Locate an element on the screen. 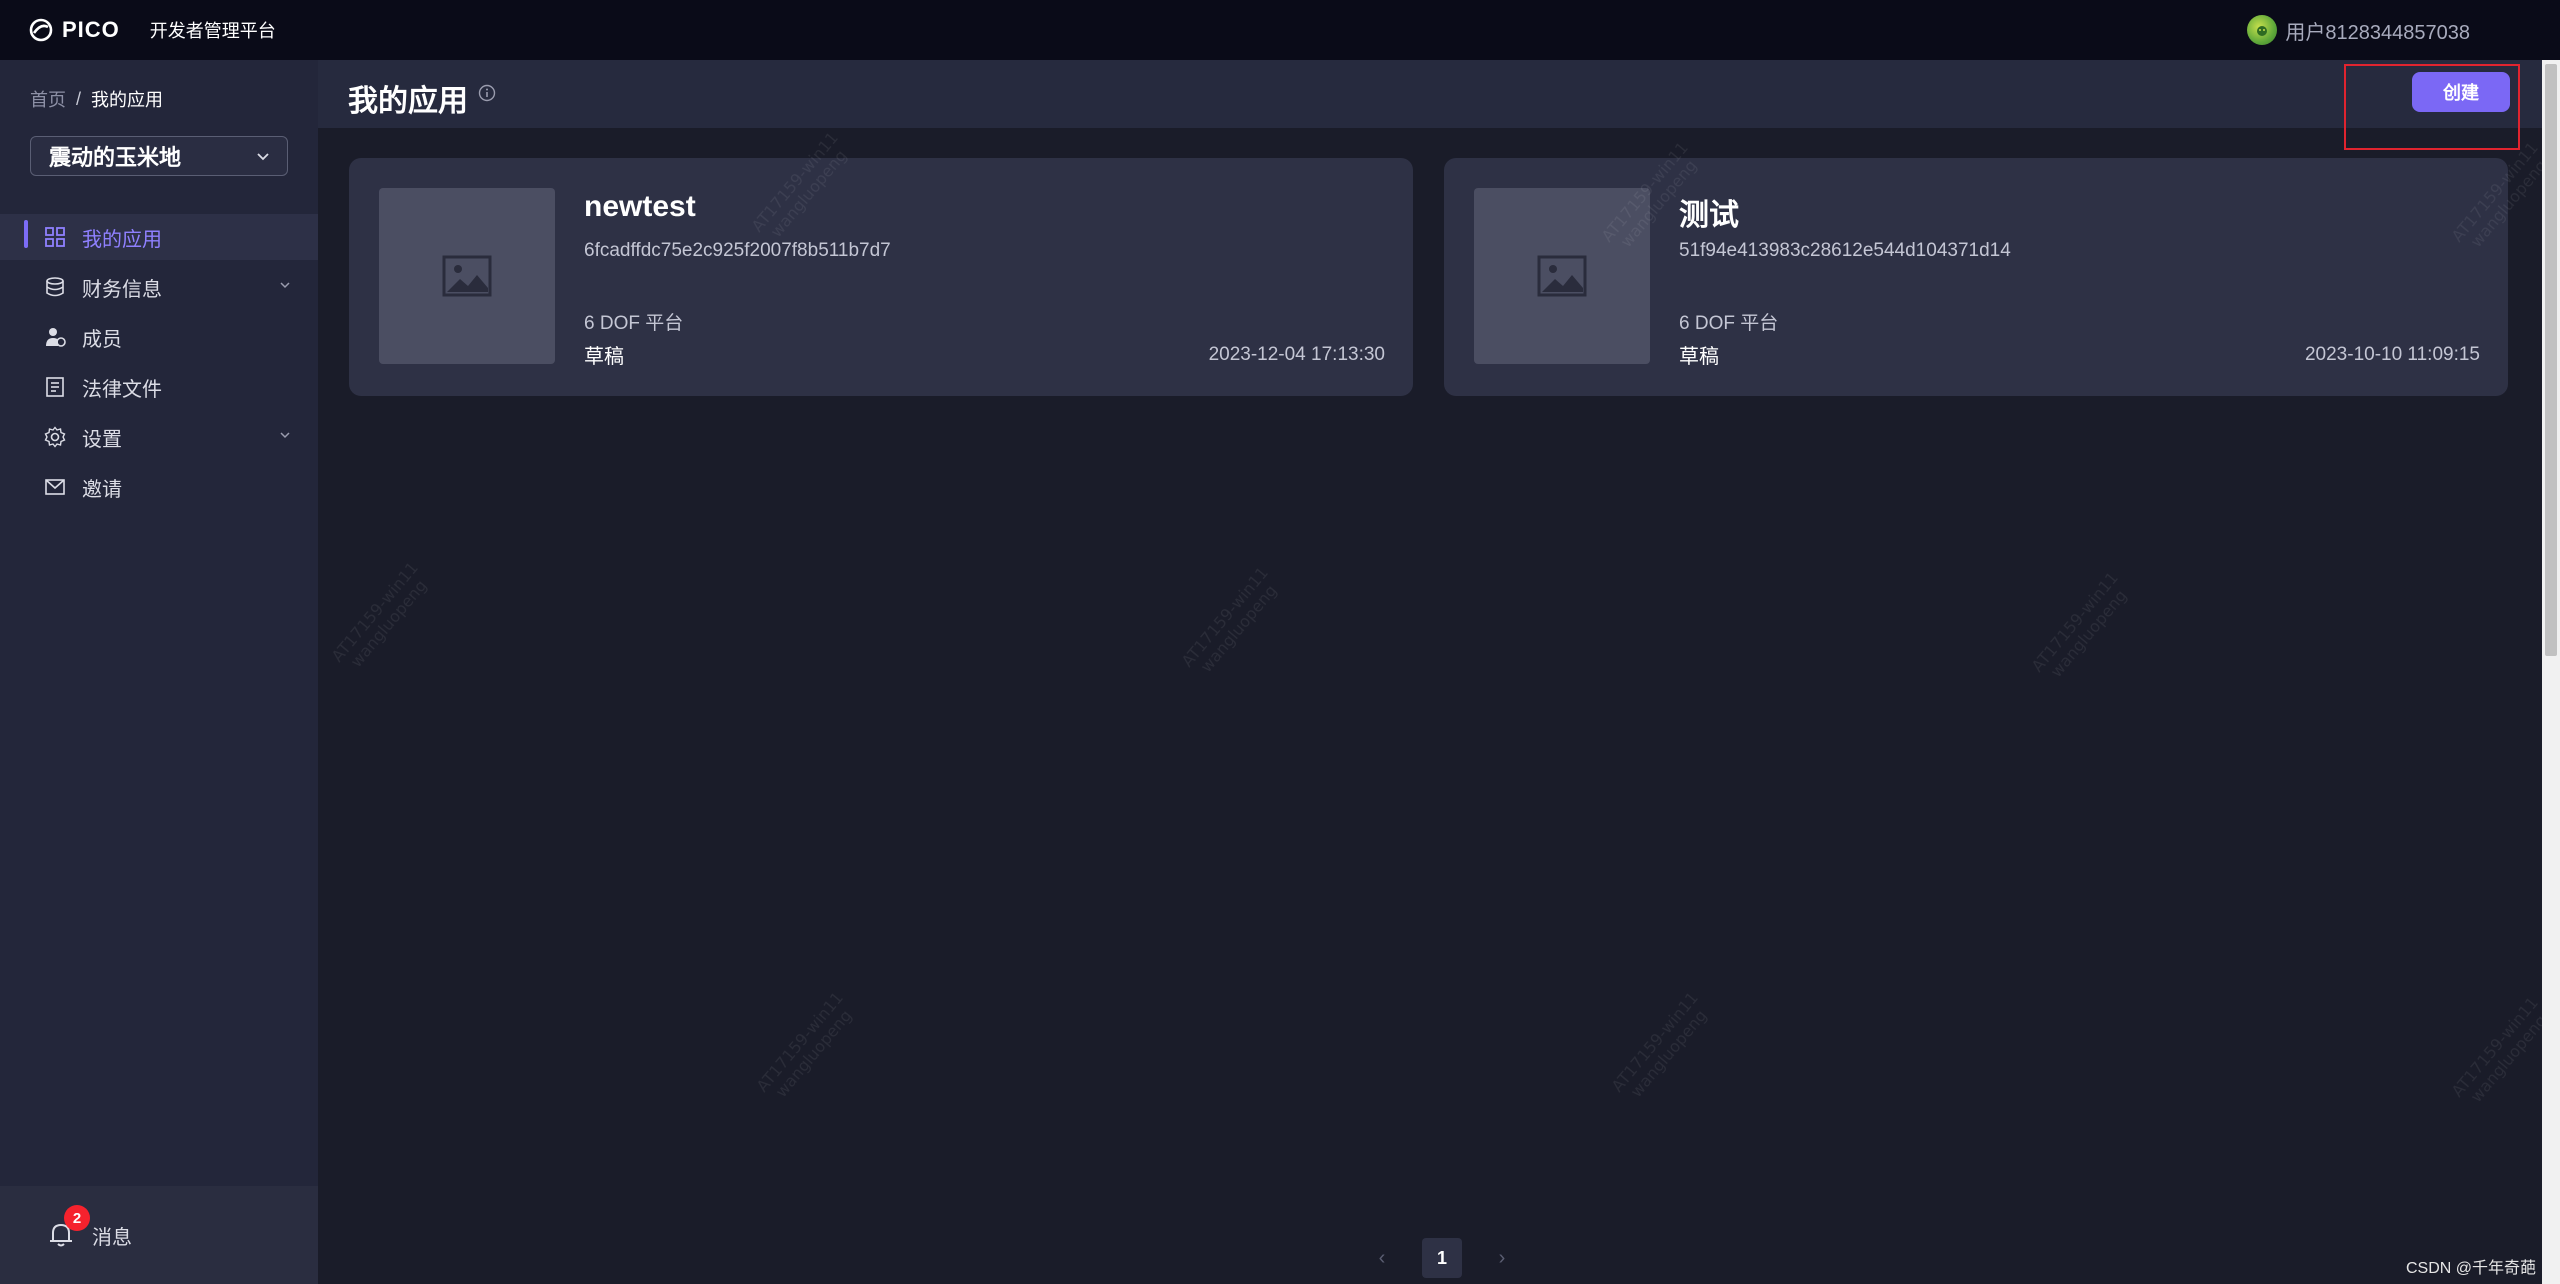  sidebar-item-my-apps: 我的应用 is located at coordinates (159, 237).